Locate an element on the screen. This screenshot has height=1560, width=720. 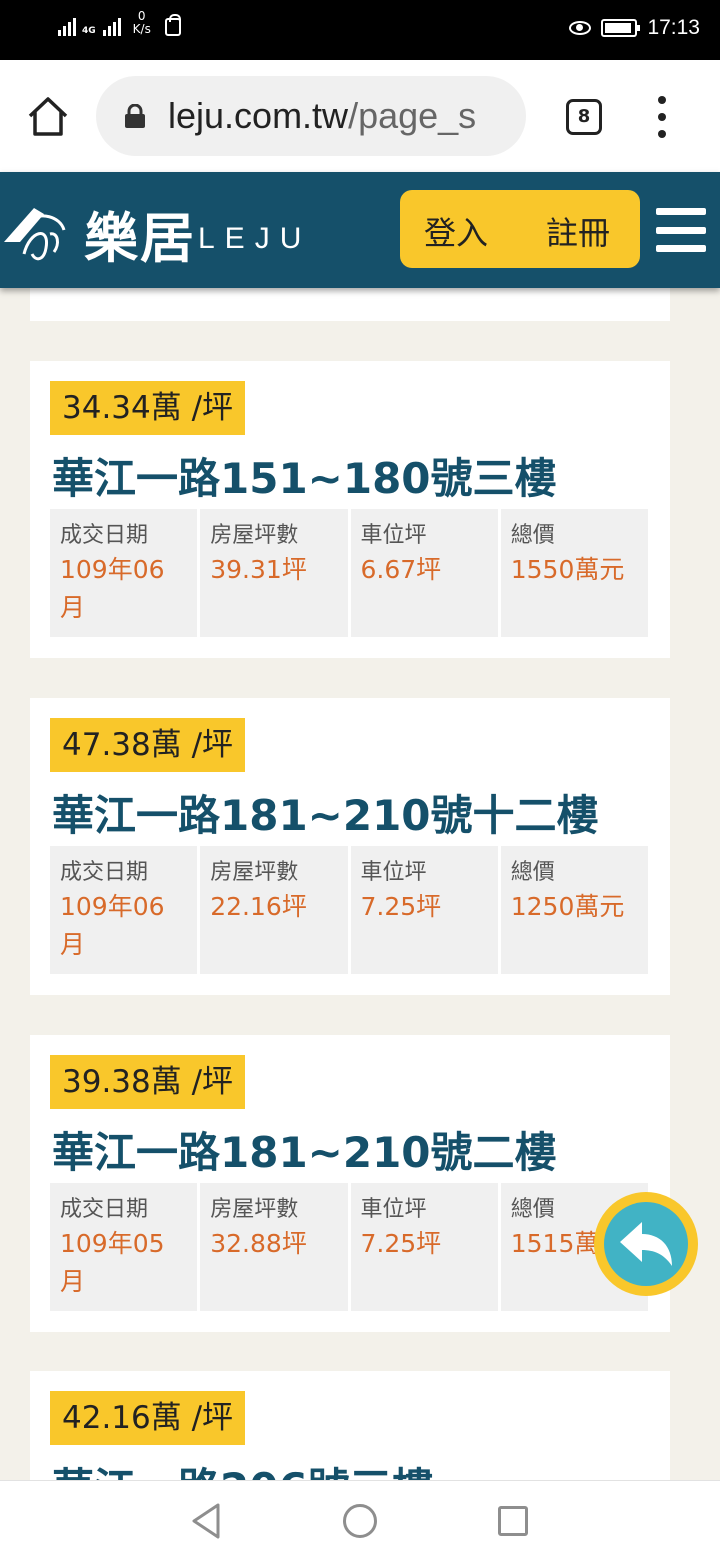
status-left: 4G 0 K/s is located at coordinates (119, 23).